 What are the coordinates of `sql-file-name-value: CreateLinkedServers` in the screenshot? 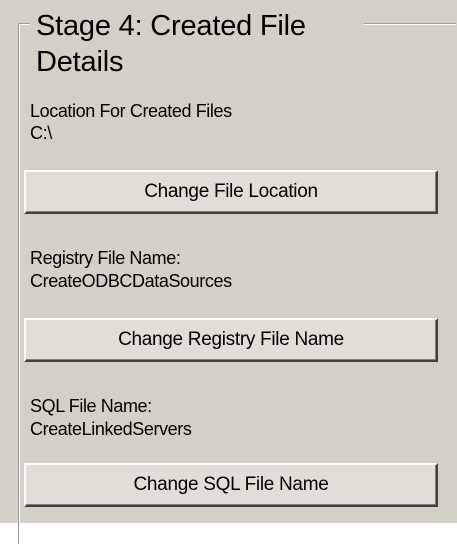 It's located at (111, 429).